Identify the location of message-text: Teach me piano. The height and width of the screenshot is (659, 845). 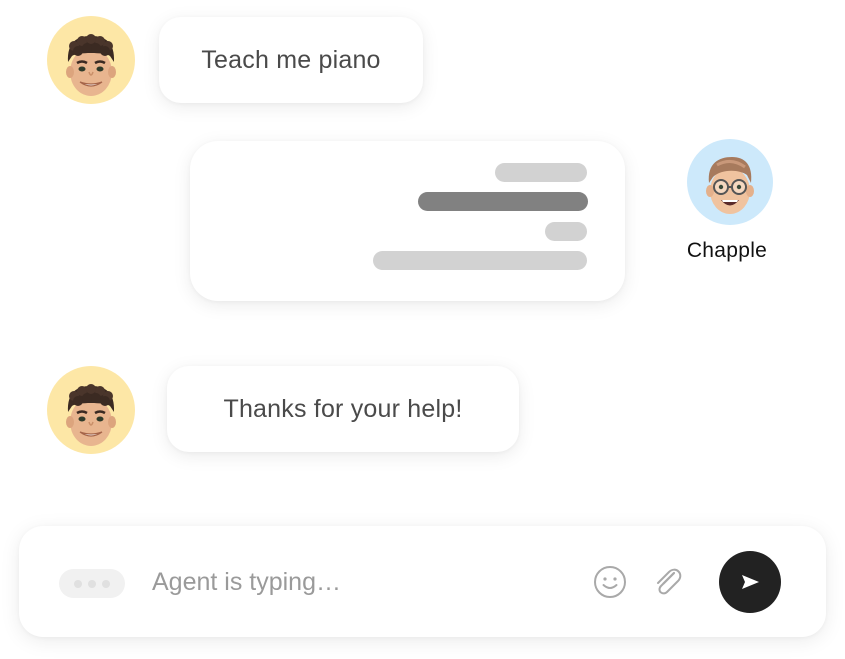
(291, 59).